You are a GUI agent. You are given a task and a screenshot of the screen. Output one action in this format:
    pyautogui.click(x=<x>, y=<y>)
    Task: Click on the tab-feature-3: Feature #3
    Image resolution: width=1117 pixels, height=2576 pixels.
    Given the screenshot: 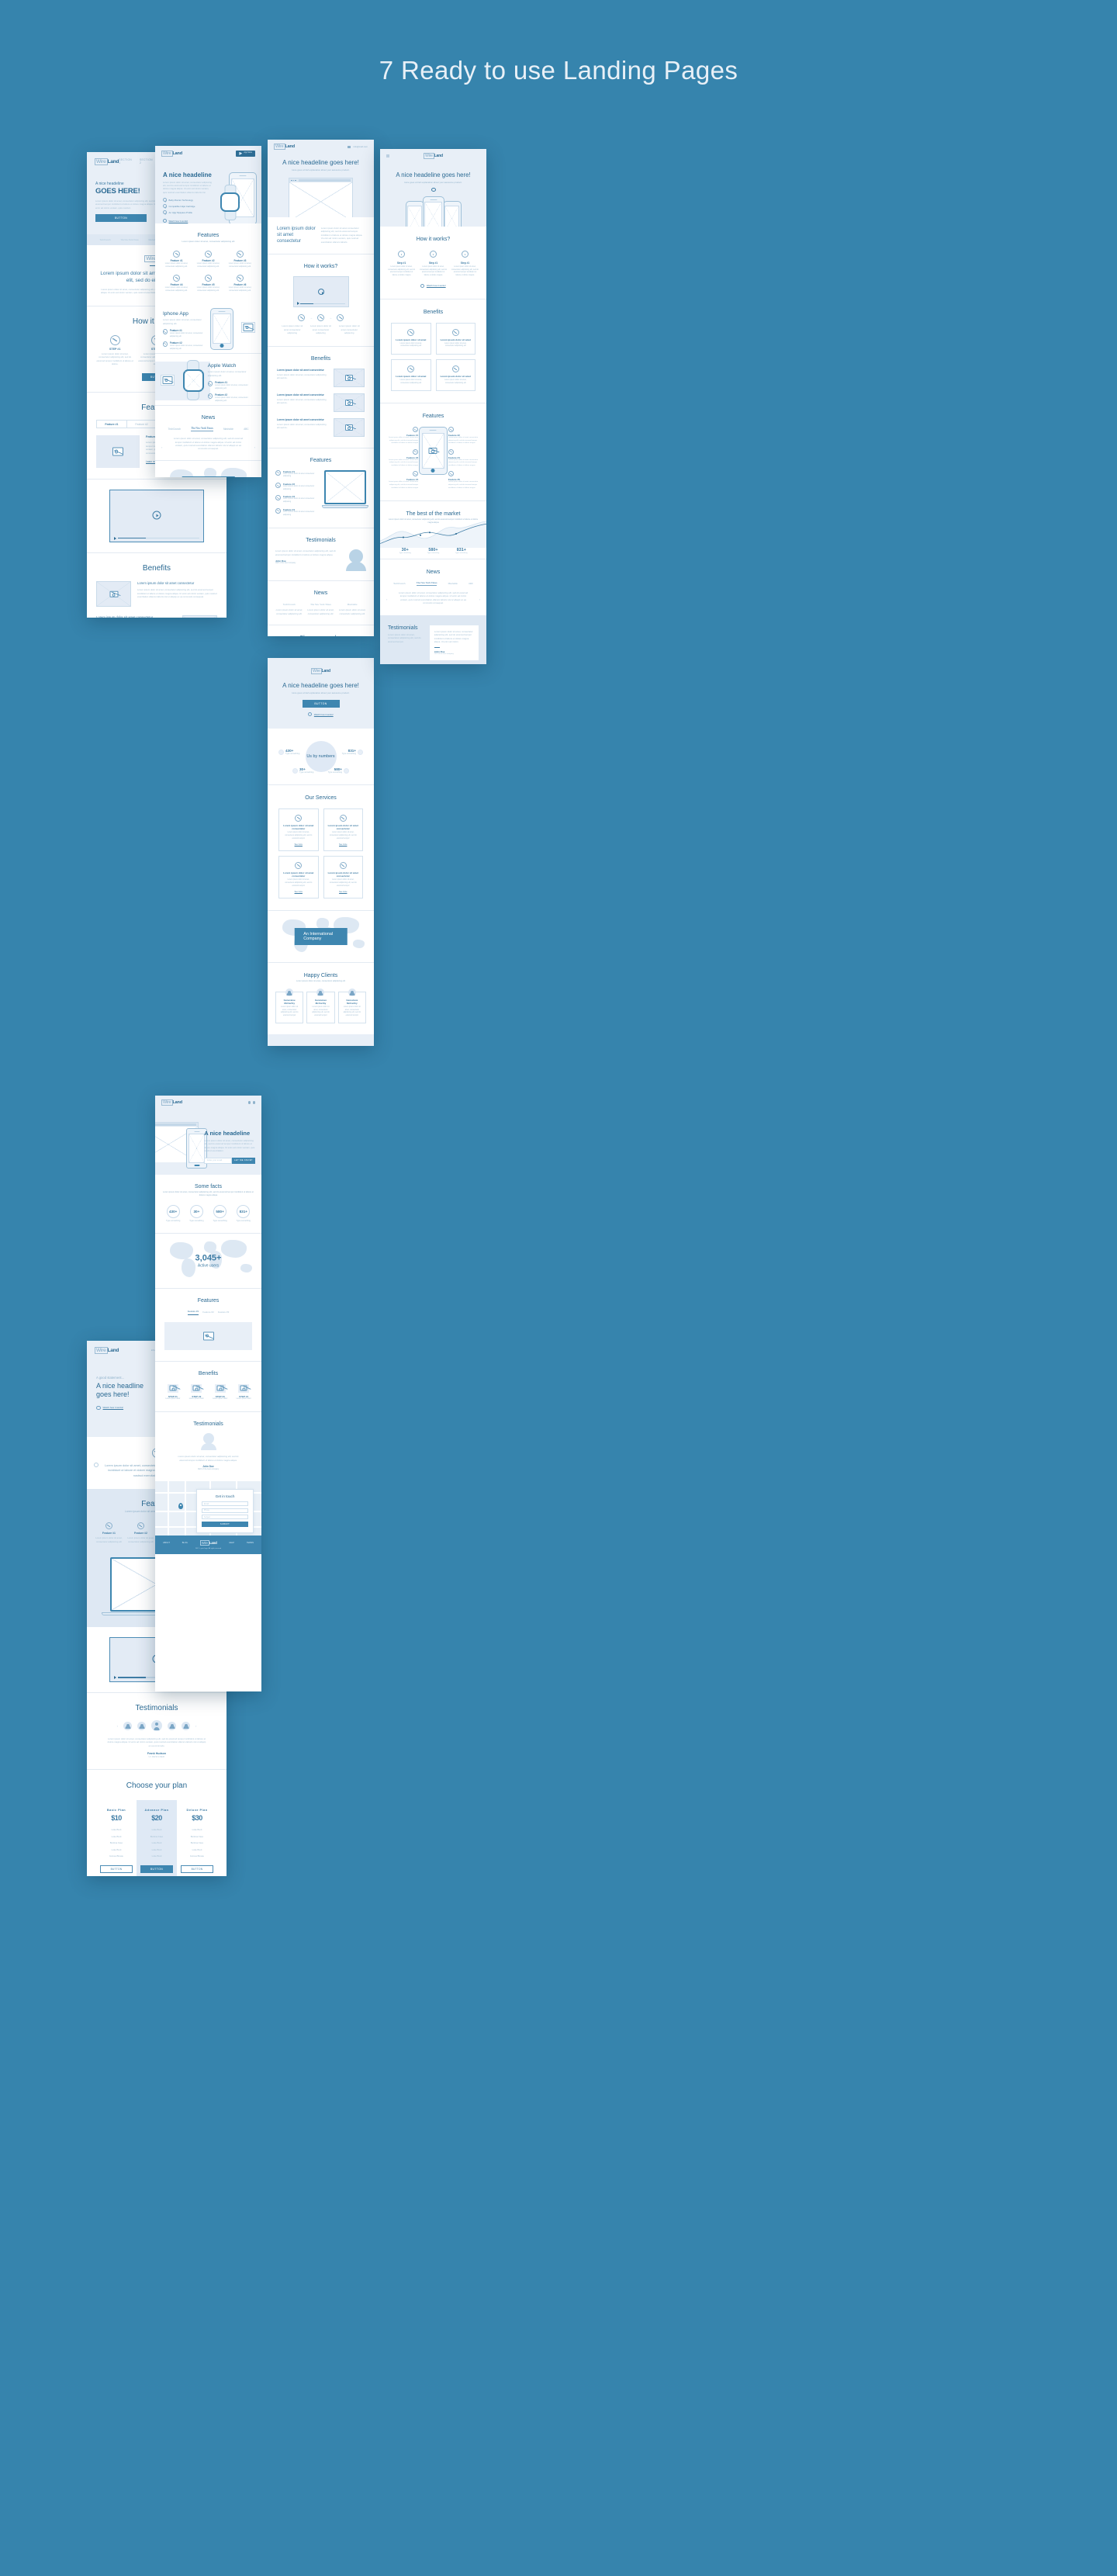 What is the action you would take?
    pyautogui.click(x=224, y=1312)
    